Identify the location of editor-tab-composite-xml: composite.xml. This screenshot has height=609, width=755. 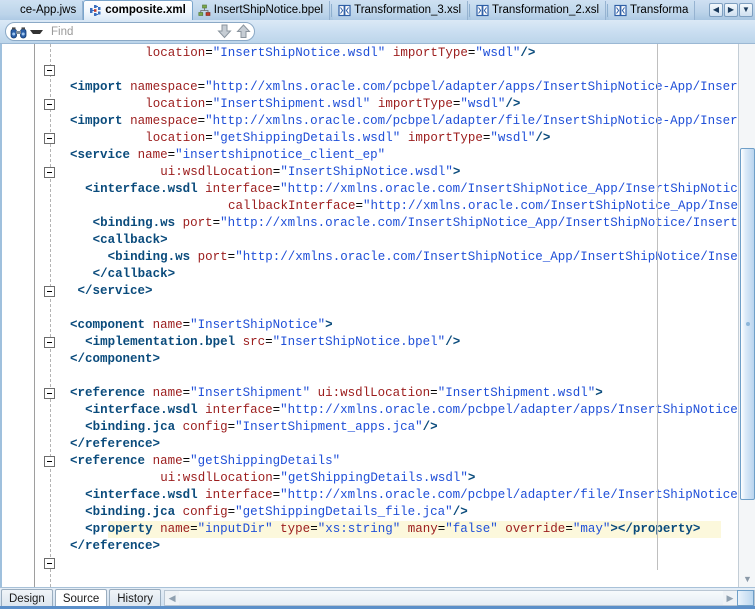
(138, 10).